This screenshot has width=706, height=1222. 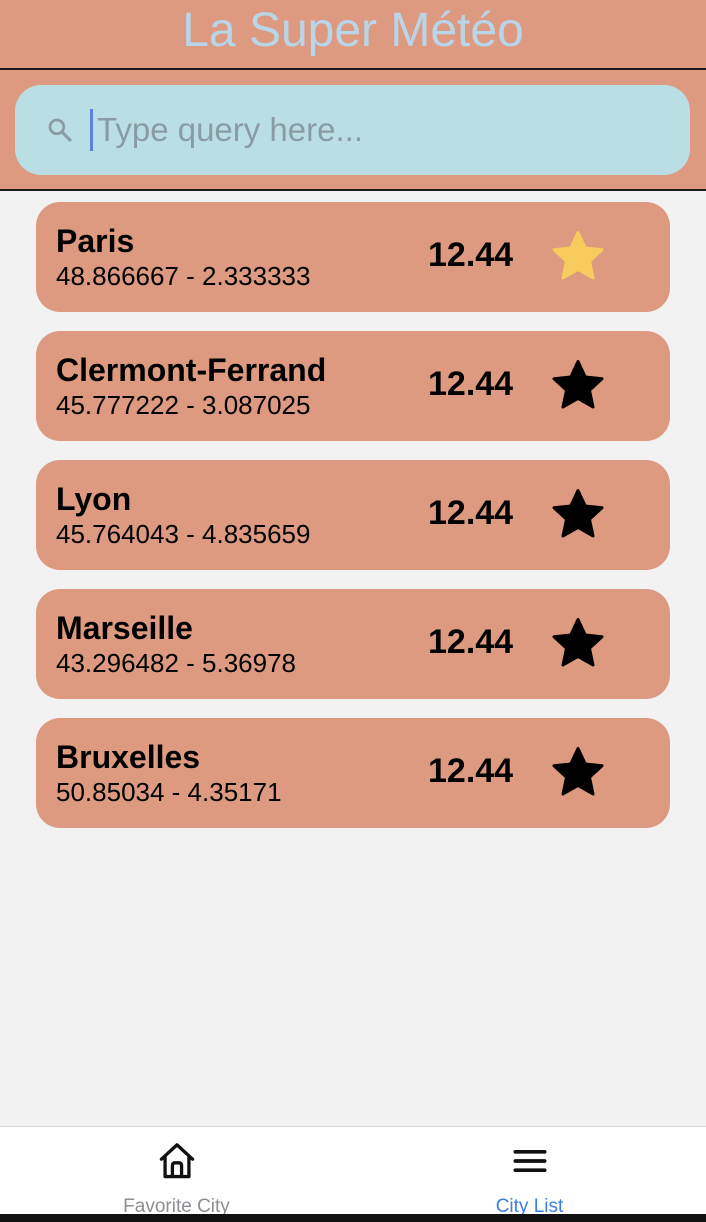 What do you see at coordinates (353, 257) in the screenshot?
I see `city-card-paris: Paris 48.866667 - 2.333333 12.44` at bounding box center [353, 257].